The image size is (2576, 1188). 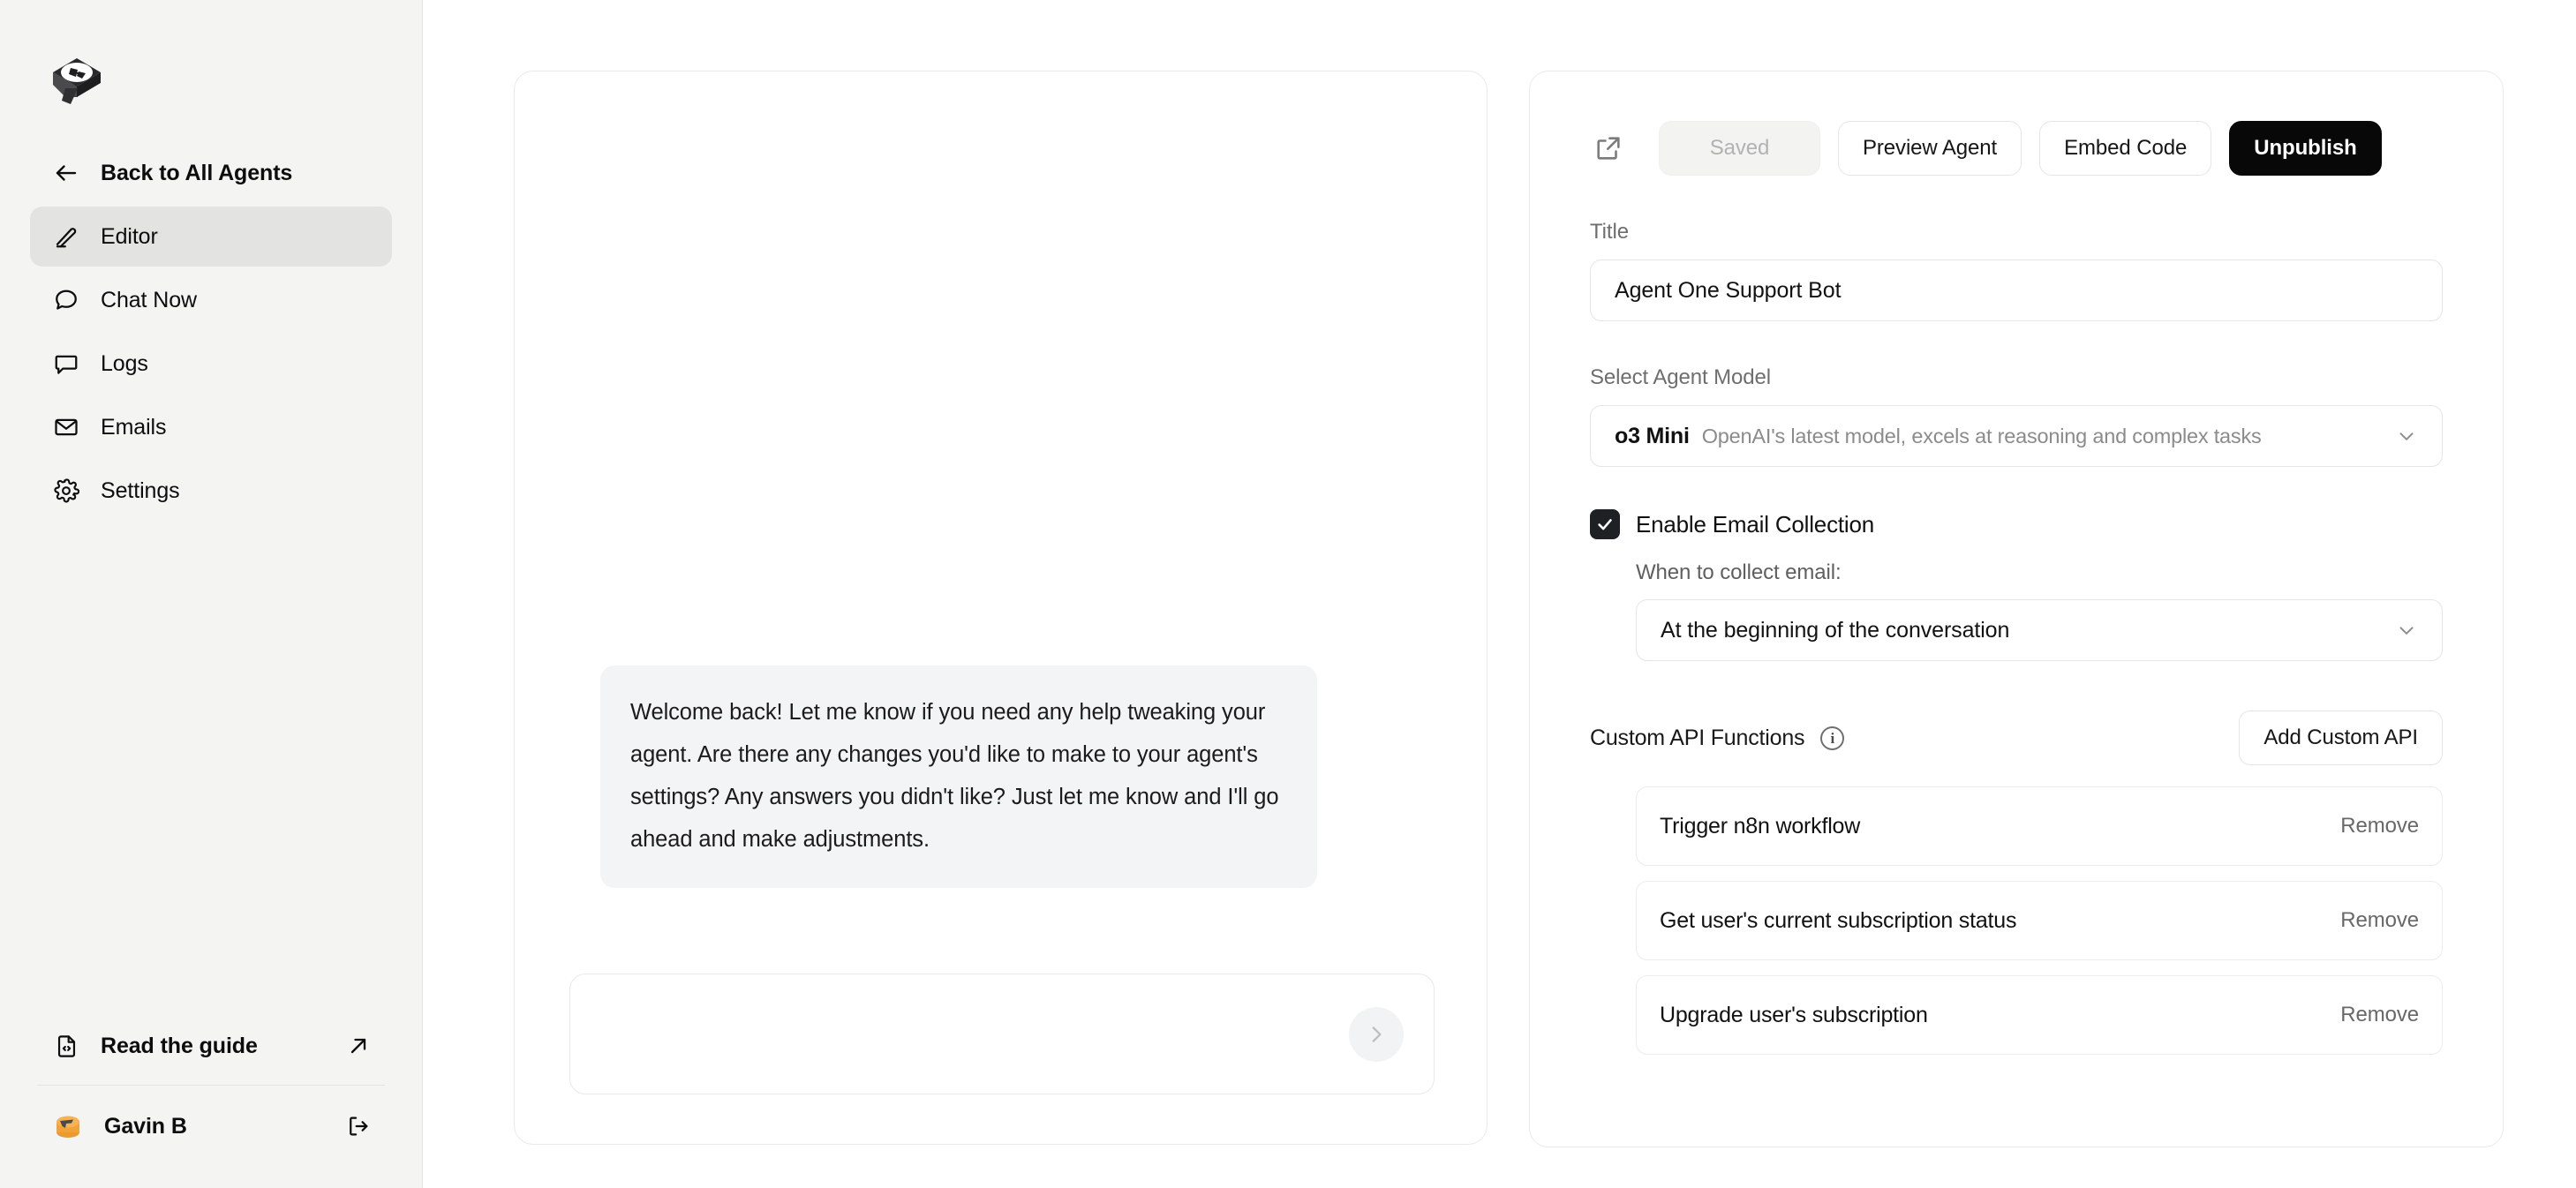 What do you see at coordinates (1836, 630) in the screenshot?
I see `email-timing-value: At the beginning of the conversation` at bounding box center [1836, 630].